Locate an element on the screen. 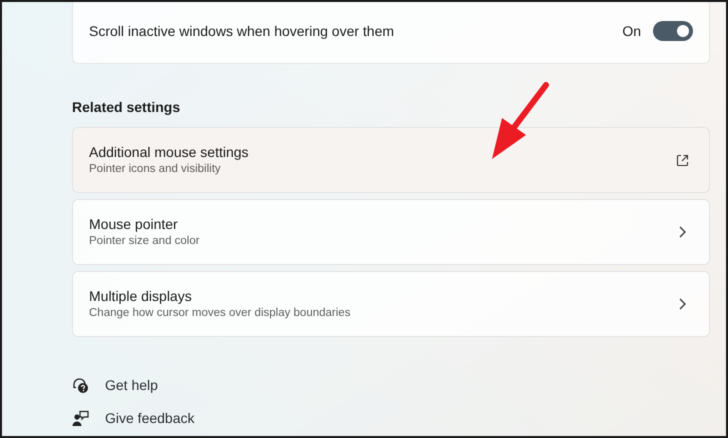 The width and height of the screenshot is (728, 438). setting-card: Mouse pointer Pointer size and color is located at coordinates (391, 232).